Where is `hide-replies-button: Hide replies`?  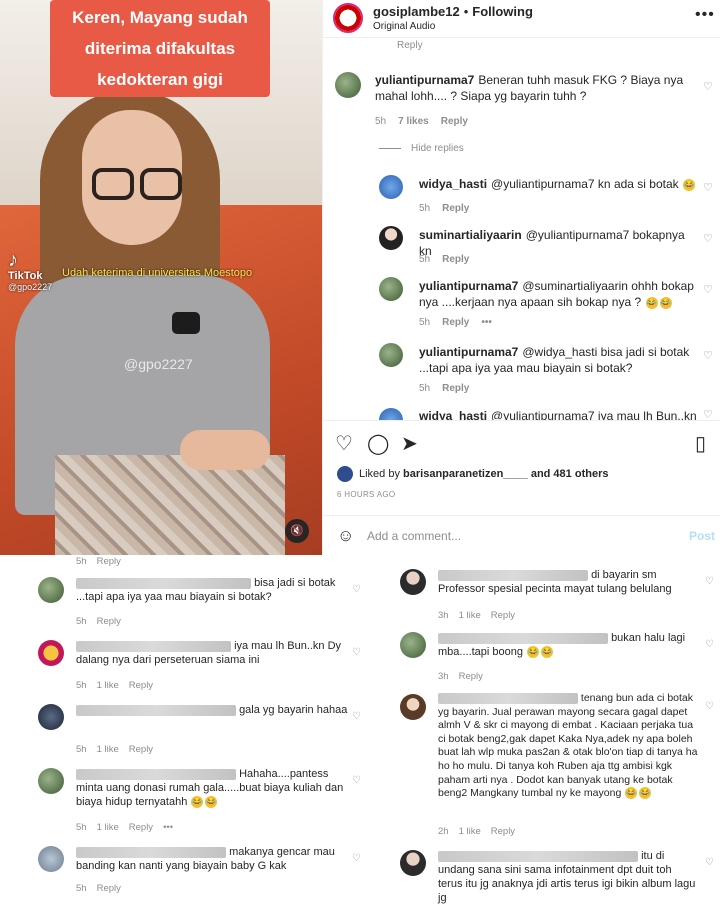 hide-replies-button: Hide replies is located at coordinates (421, 148).